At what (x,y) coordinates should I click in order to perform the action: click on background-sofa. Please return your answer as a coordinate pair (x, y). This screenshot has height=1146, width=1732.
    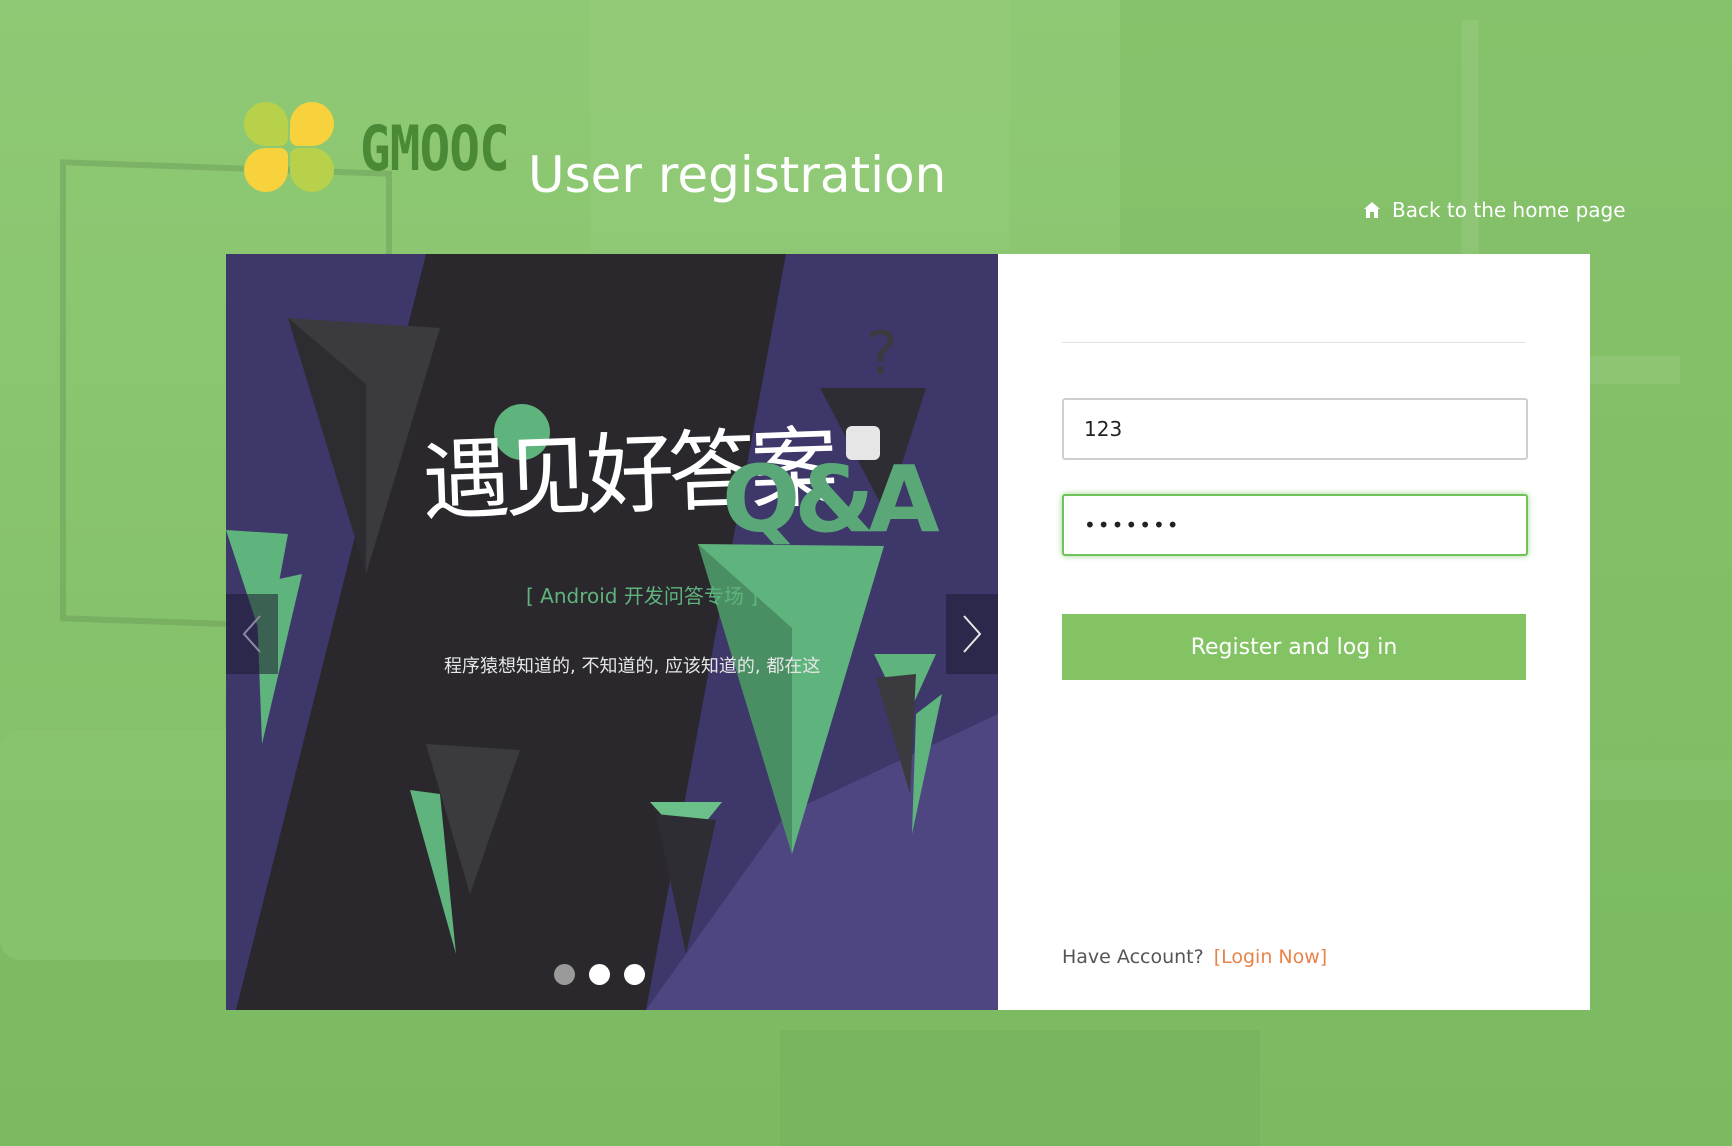
    Looking at the image, I should click on (130, 845).